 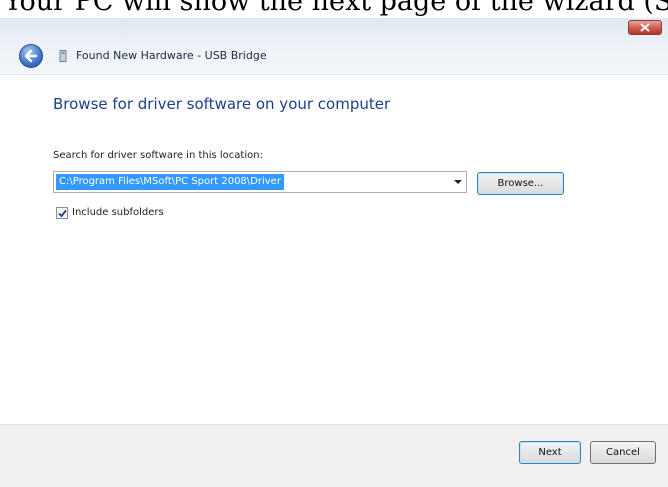 I want to click on hardware-icon, so click(x=63, y=56).